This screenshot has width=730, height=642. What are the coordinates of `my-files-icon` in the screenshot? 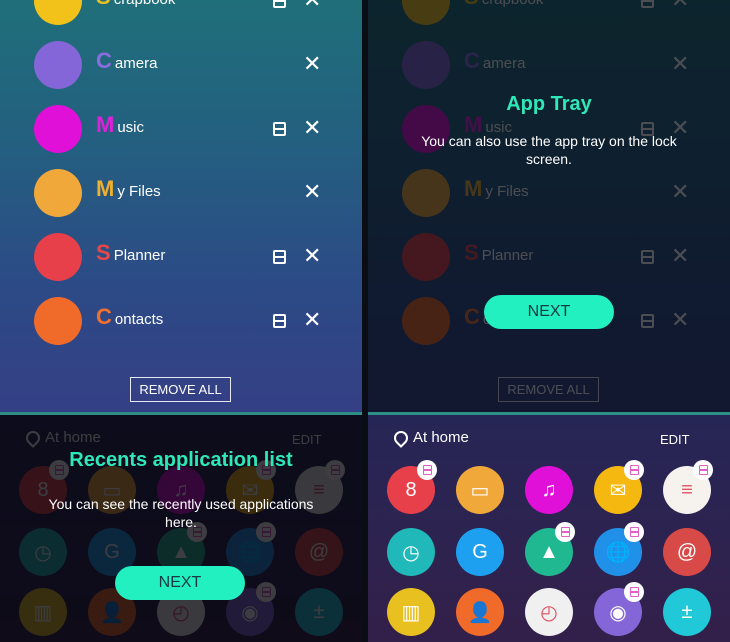 It's located at (58, 193).